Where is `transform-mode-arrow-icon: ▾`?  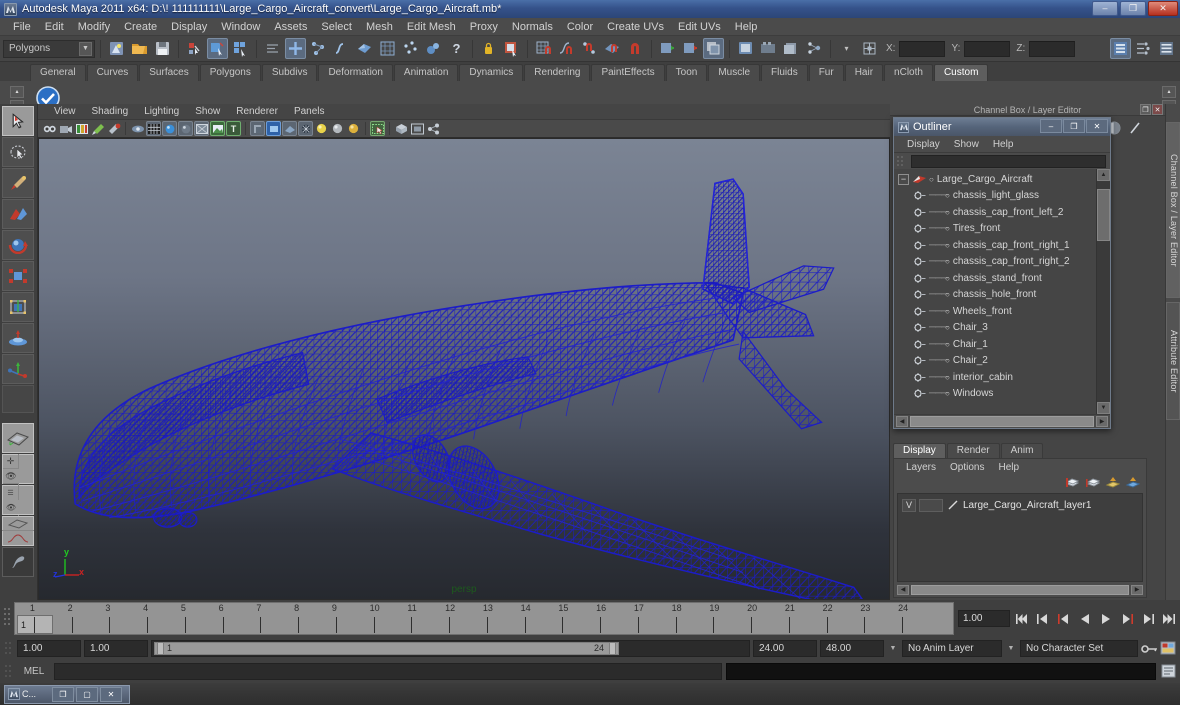
transform-mode-arrow-icon: ▾ is located at coordinates (846, 48).